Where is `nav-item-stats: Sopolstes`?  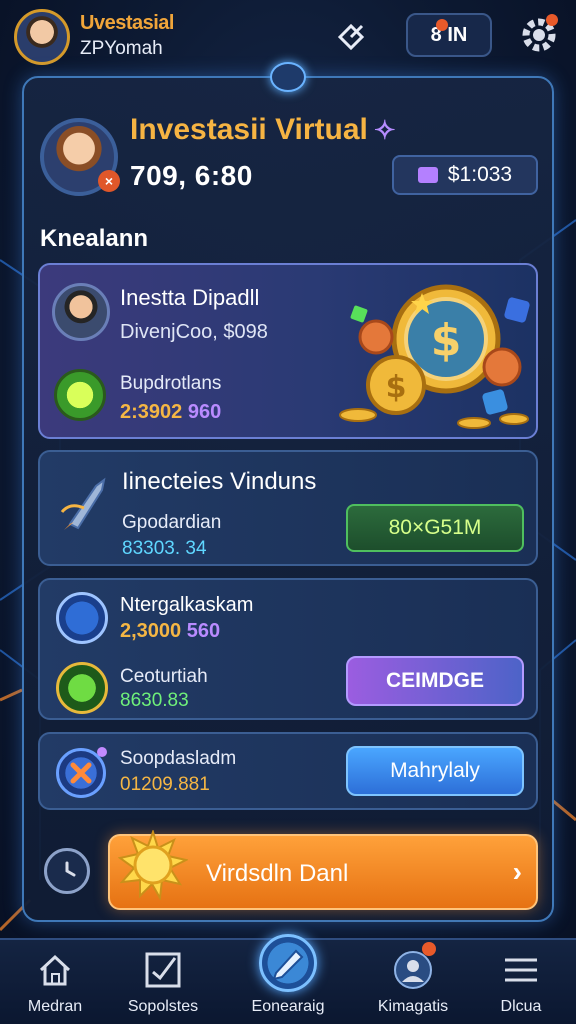
nav-item-stats: Sopolstes is located at coordinates (163, 982).